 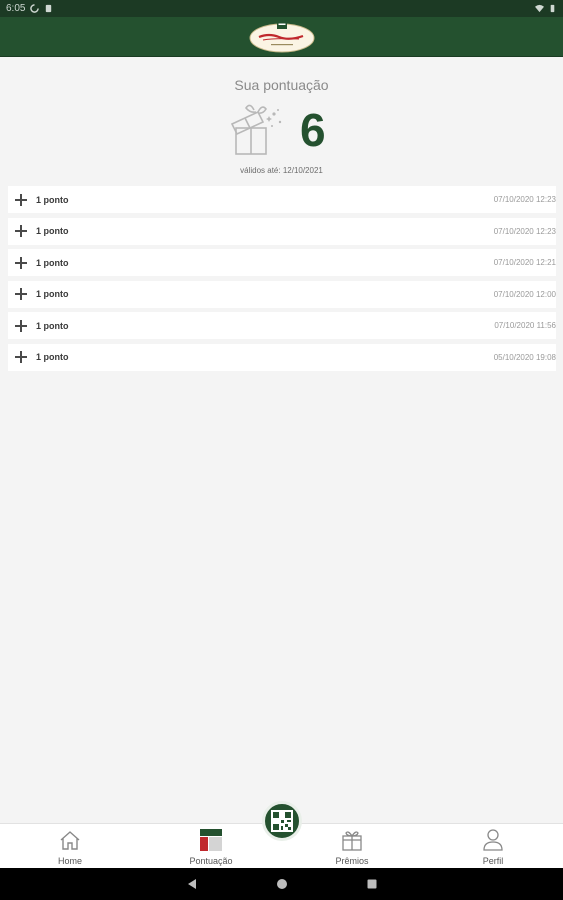 I want to click on list-item: 1 ponto 07/10/2020 12:21, so click(x=282, y=263).